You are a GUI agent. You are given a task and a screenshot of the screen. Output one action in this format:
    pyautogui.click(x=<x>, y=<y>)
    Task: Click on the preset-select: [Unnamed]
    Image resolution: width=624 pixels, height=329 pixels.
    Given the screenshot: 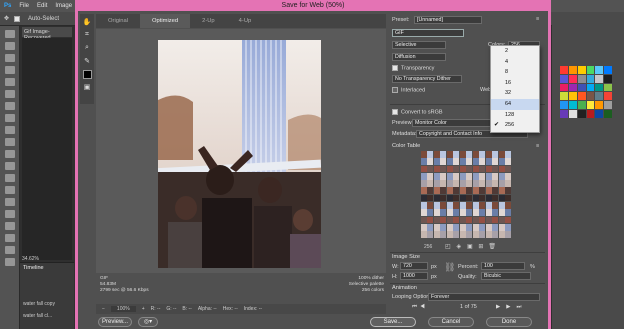 What is the action you would take?
    pyautogui.click(x=448, y=20)
    